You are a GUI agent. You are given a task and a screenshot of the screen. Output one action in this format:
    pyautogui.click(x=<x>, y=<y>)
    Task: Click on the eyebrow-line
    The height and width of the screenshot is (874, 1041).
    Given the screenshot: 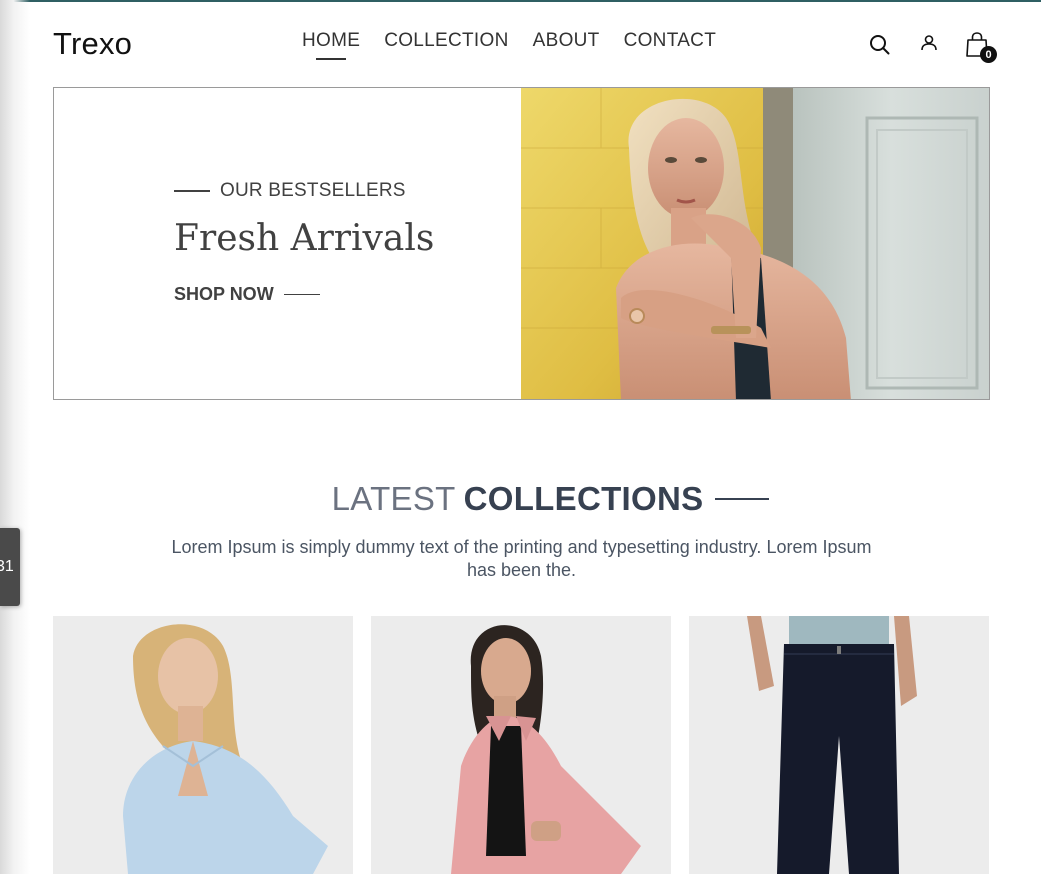 What is the action you would take?
    pyautogui.click(x=192, y=191)
    